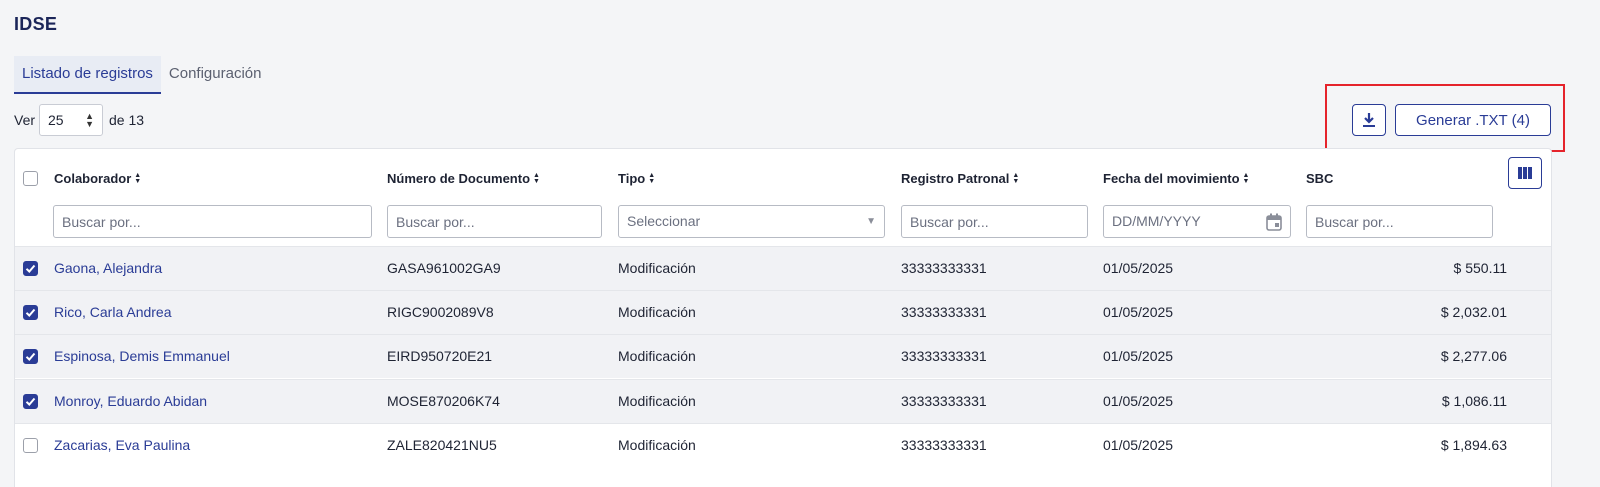 This screenshot has height=487, width=1600. What do you see at coordinates (142, 356) in the screenshot?
I see `colaborador-link: Espinosa, Demis Emmanuel` at bounding box center [142, 356].